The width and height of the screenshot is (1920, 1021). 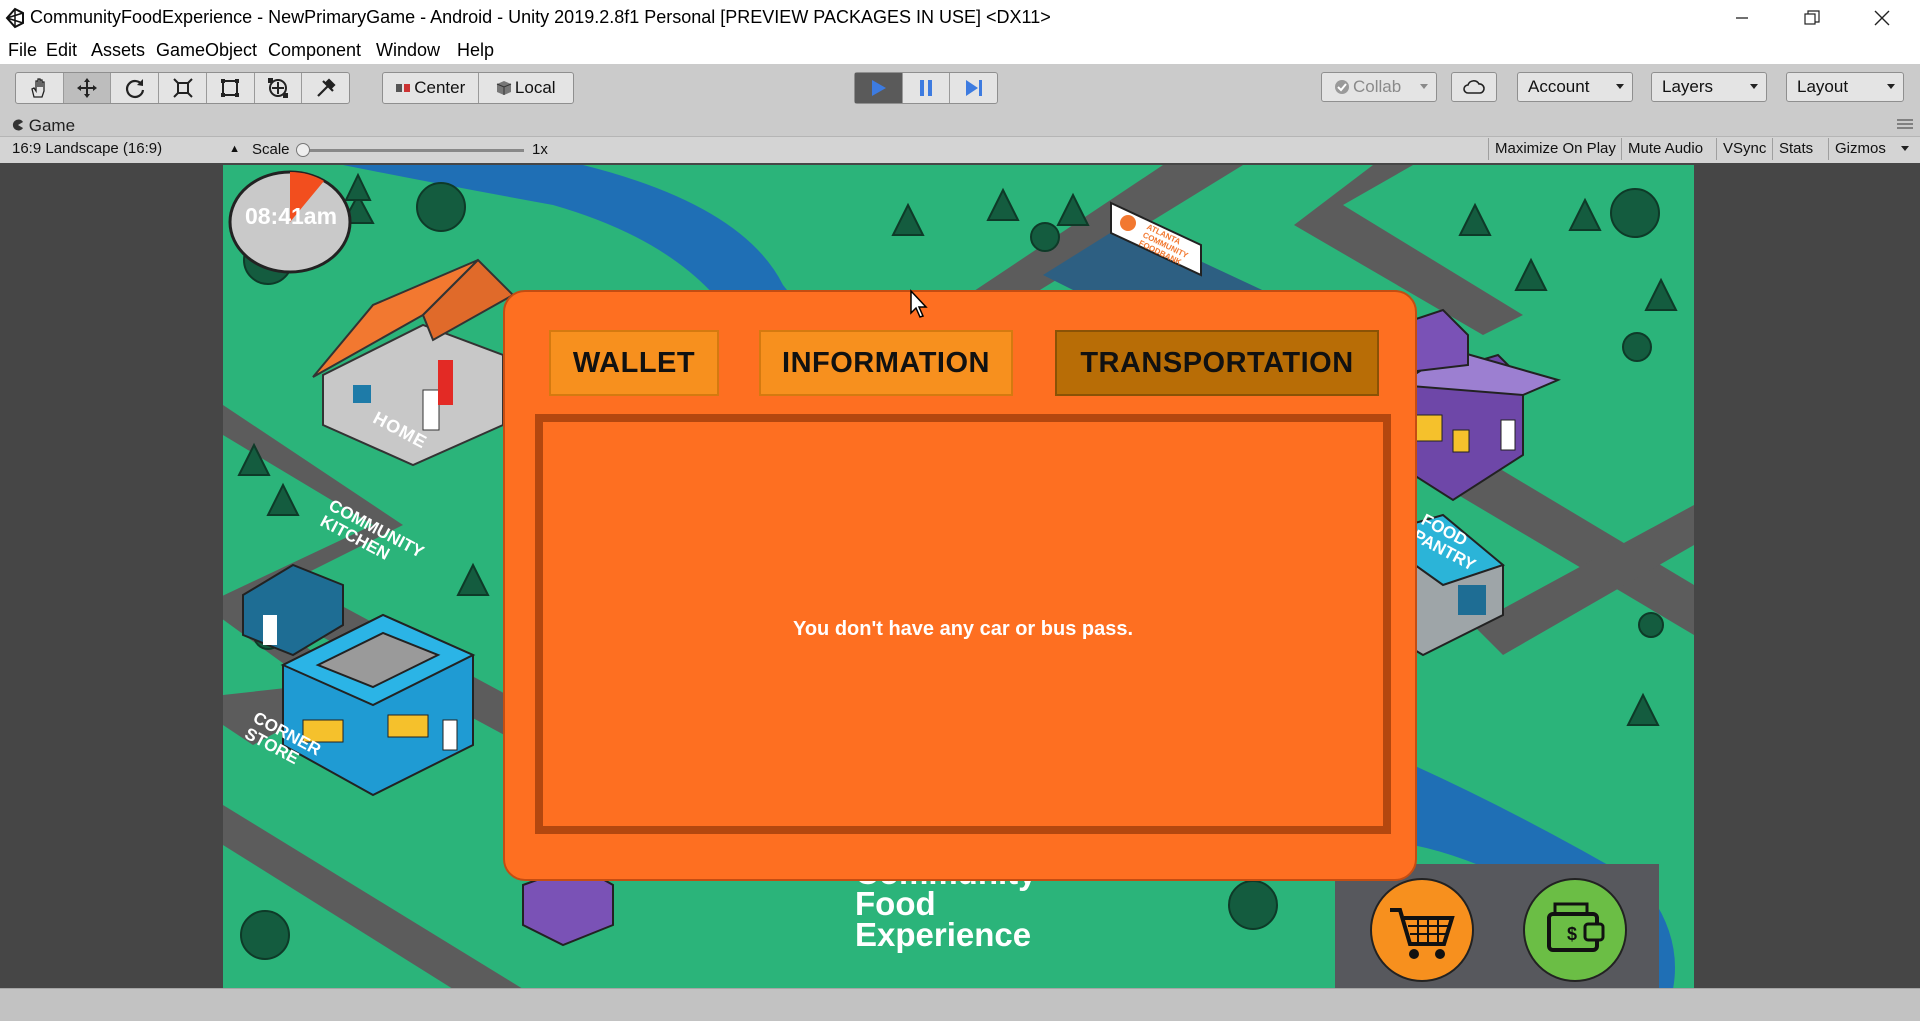 I want to click on collab-button: Collab, so click(x=1379, y=87).